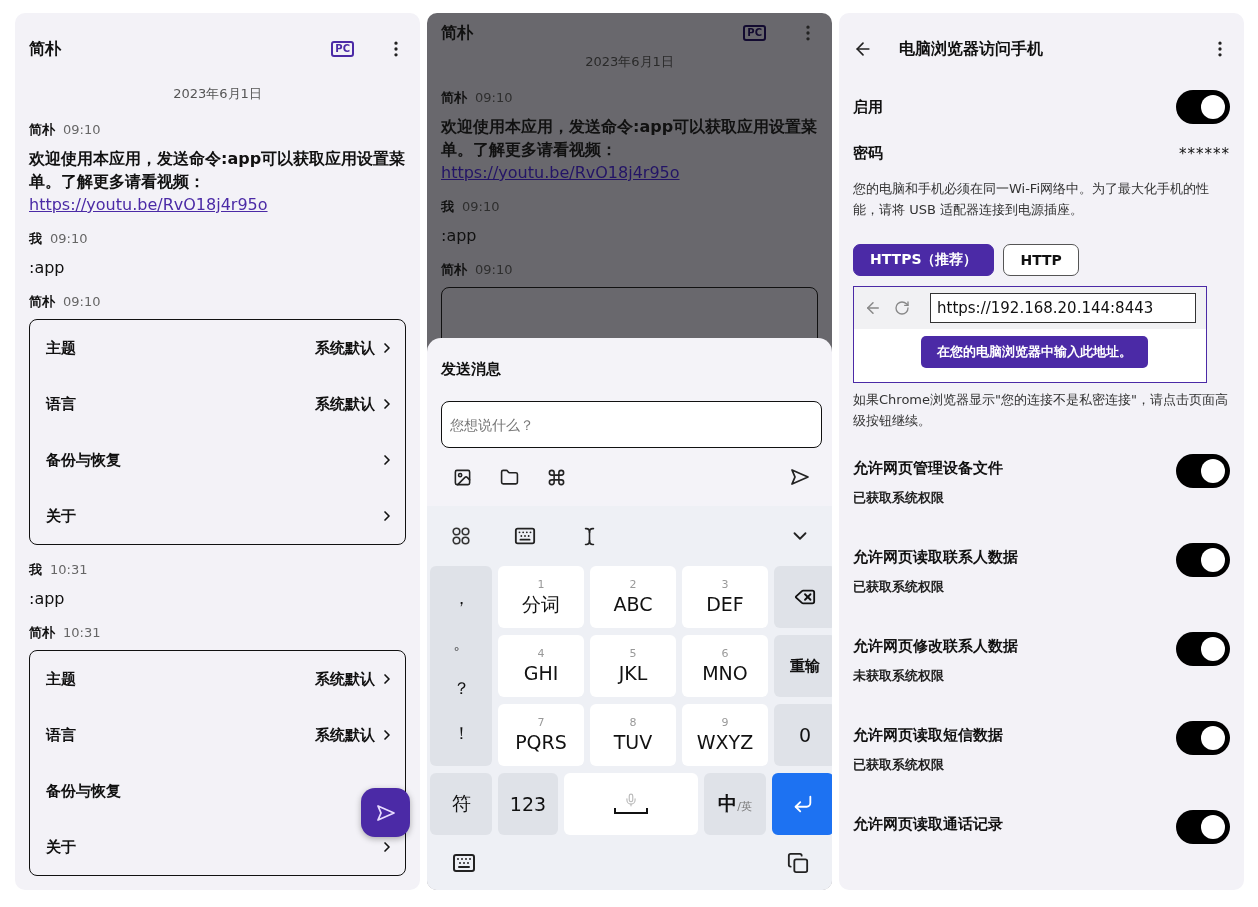 The height and width of the screenshot is (907, 1258). Describe the element at coordinates (928, 468) in the screenshot. I see `permission-label: 允许网页管理设备文件` at that location.